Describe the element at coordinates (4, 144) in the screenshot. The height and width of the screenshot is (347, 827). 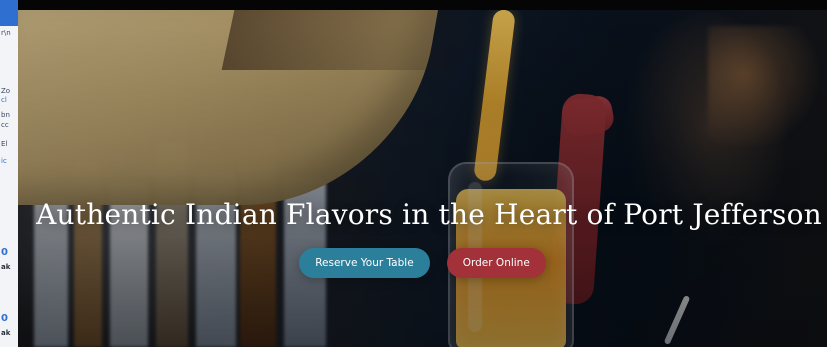
I see `background-window-text-fragment: El` at that location.